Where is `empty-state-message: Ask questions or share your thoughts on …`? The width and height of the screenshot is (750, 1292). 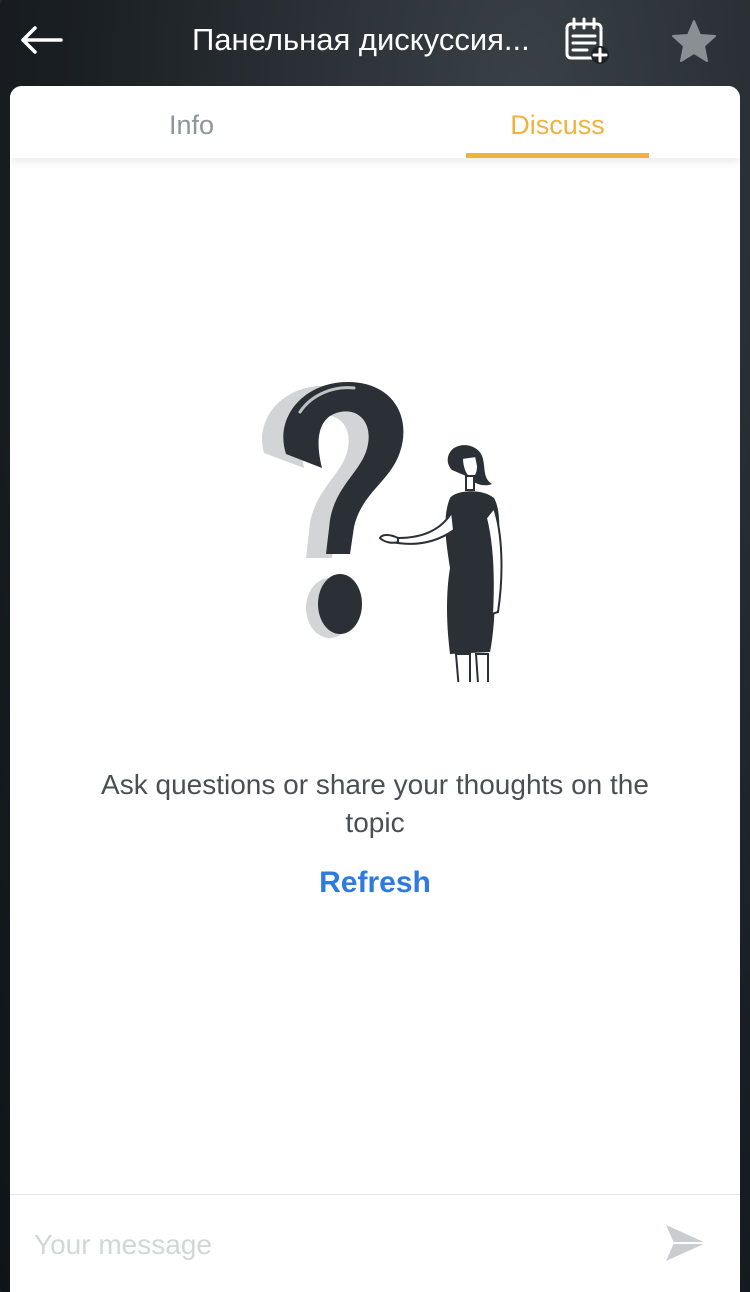 empty-state-message: Ask questions or share your thoughts on … is located at coordinates (375, 803).